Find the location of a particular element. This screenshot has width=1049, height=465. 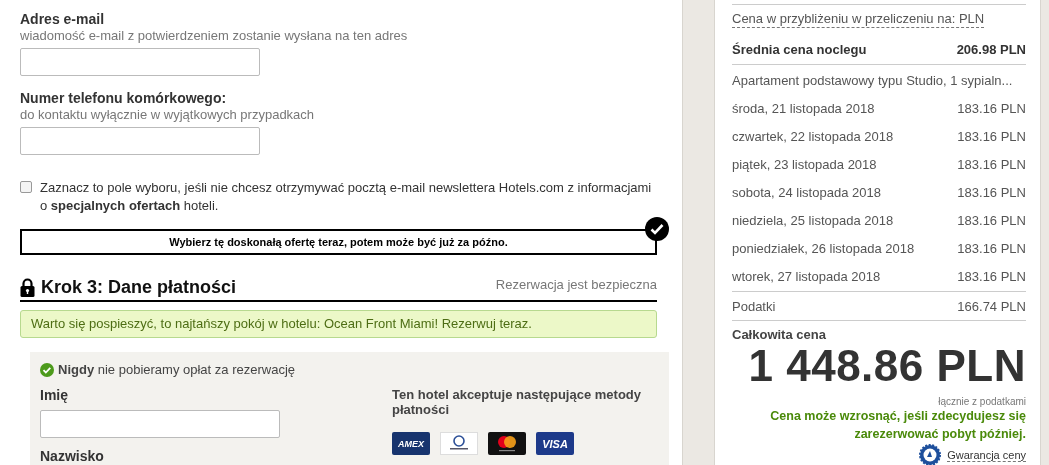

night-date: czwartek, 22 listopada 2018 is located at coordinates (813, 136).